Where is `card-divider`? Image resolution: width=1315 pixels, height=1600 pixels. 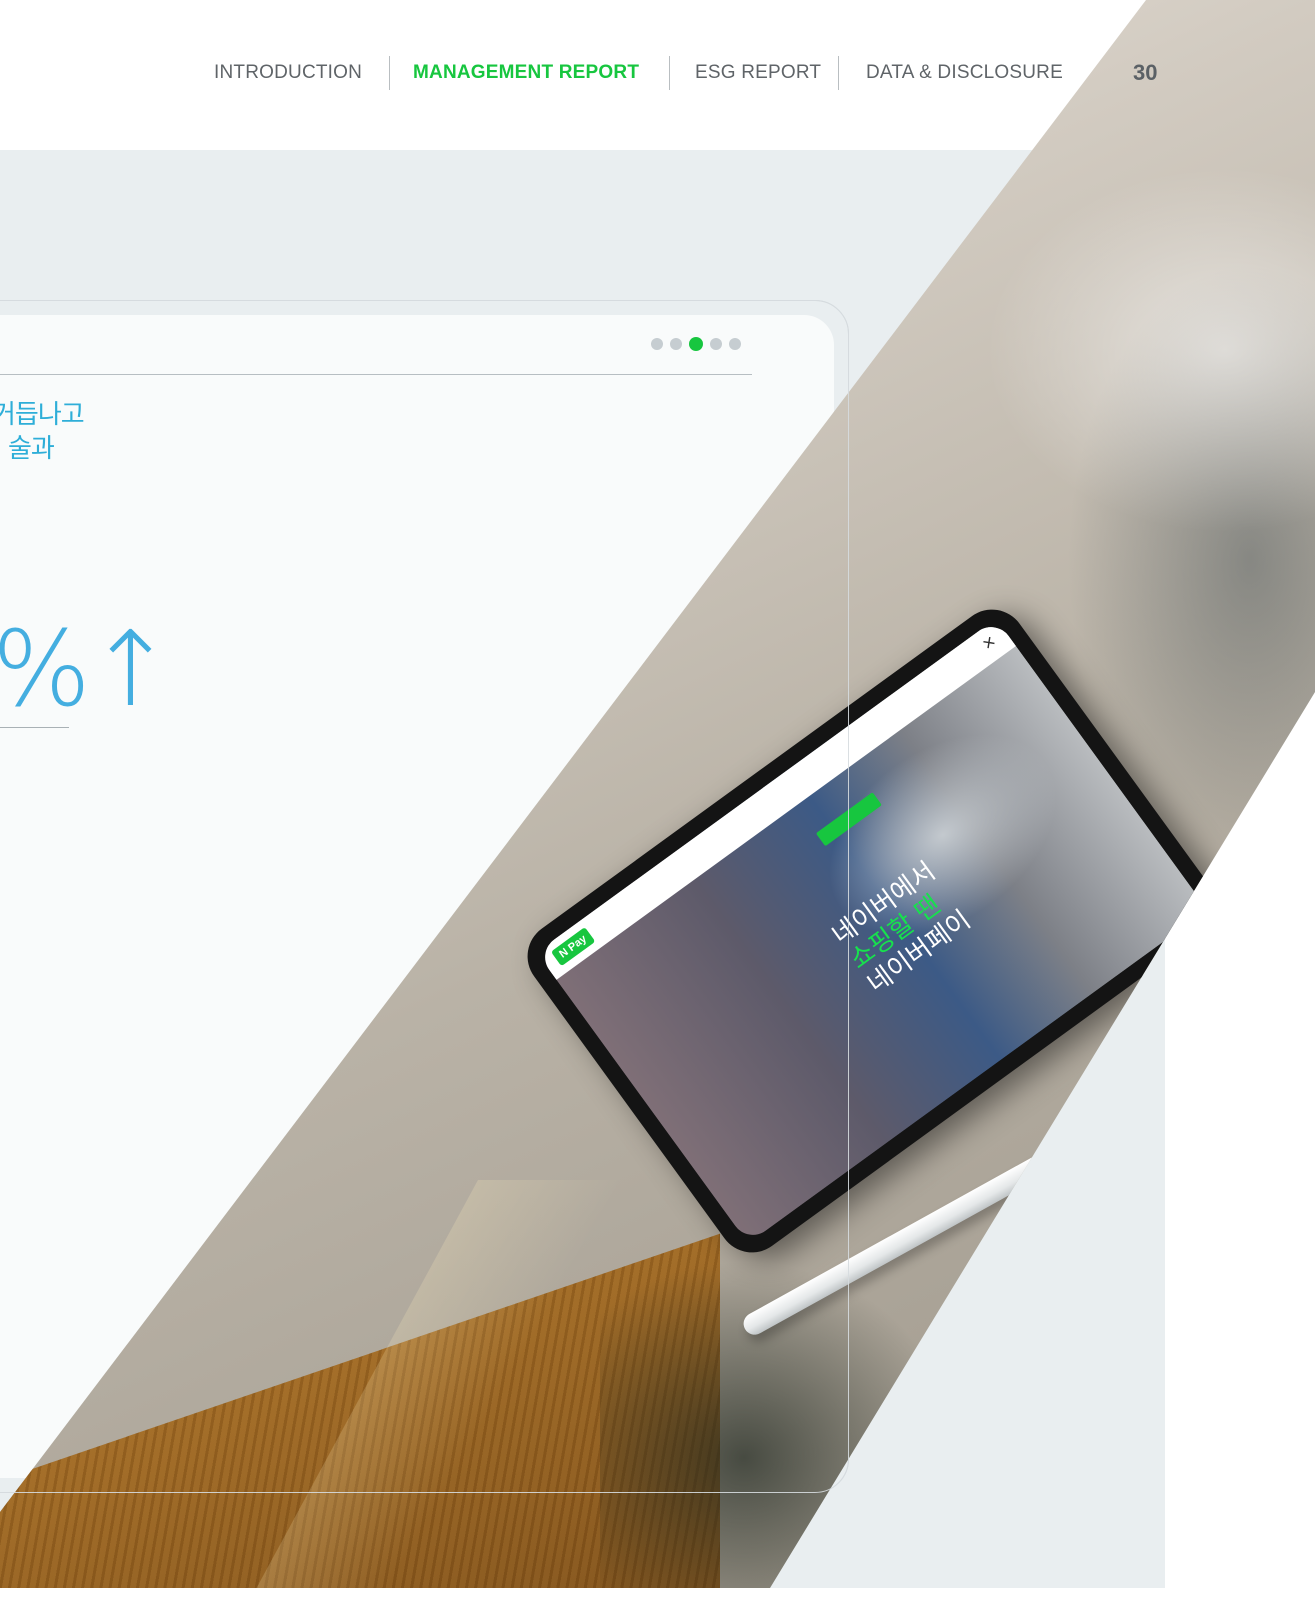 card-divider is located at coordinates (376, 374).